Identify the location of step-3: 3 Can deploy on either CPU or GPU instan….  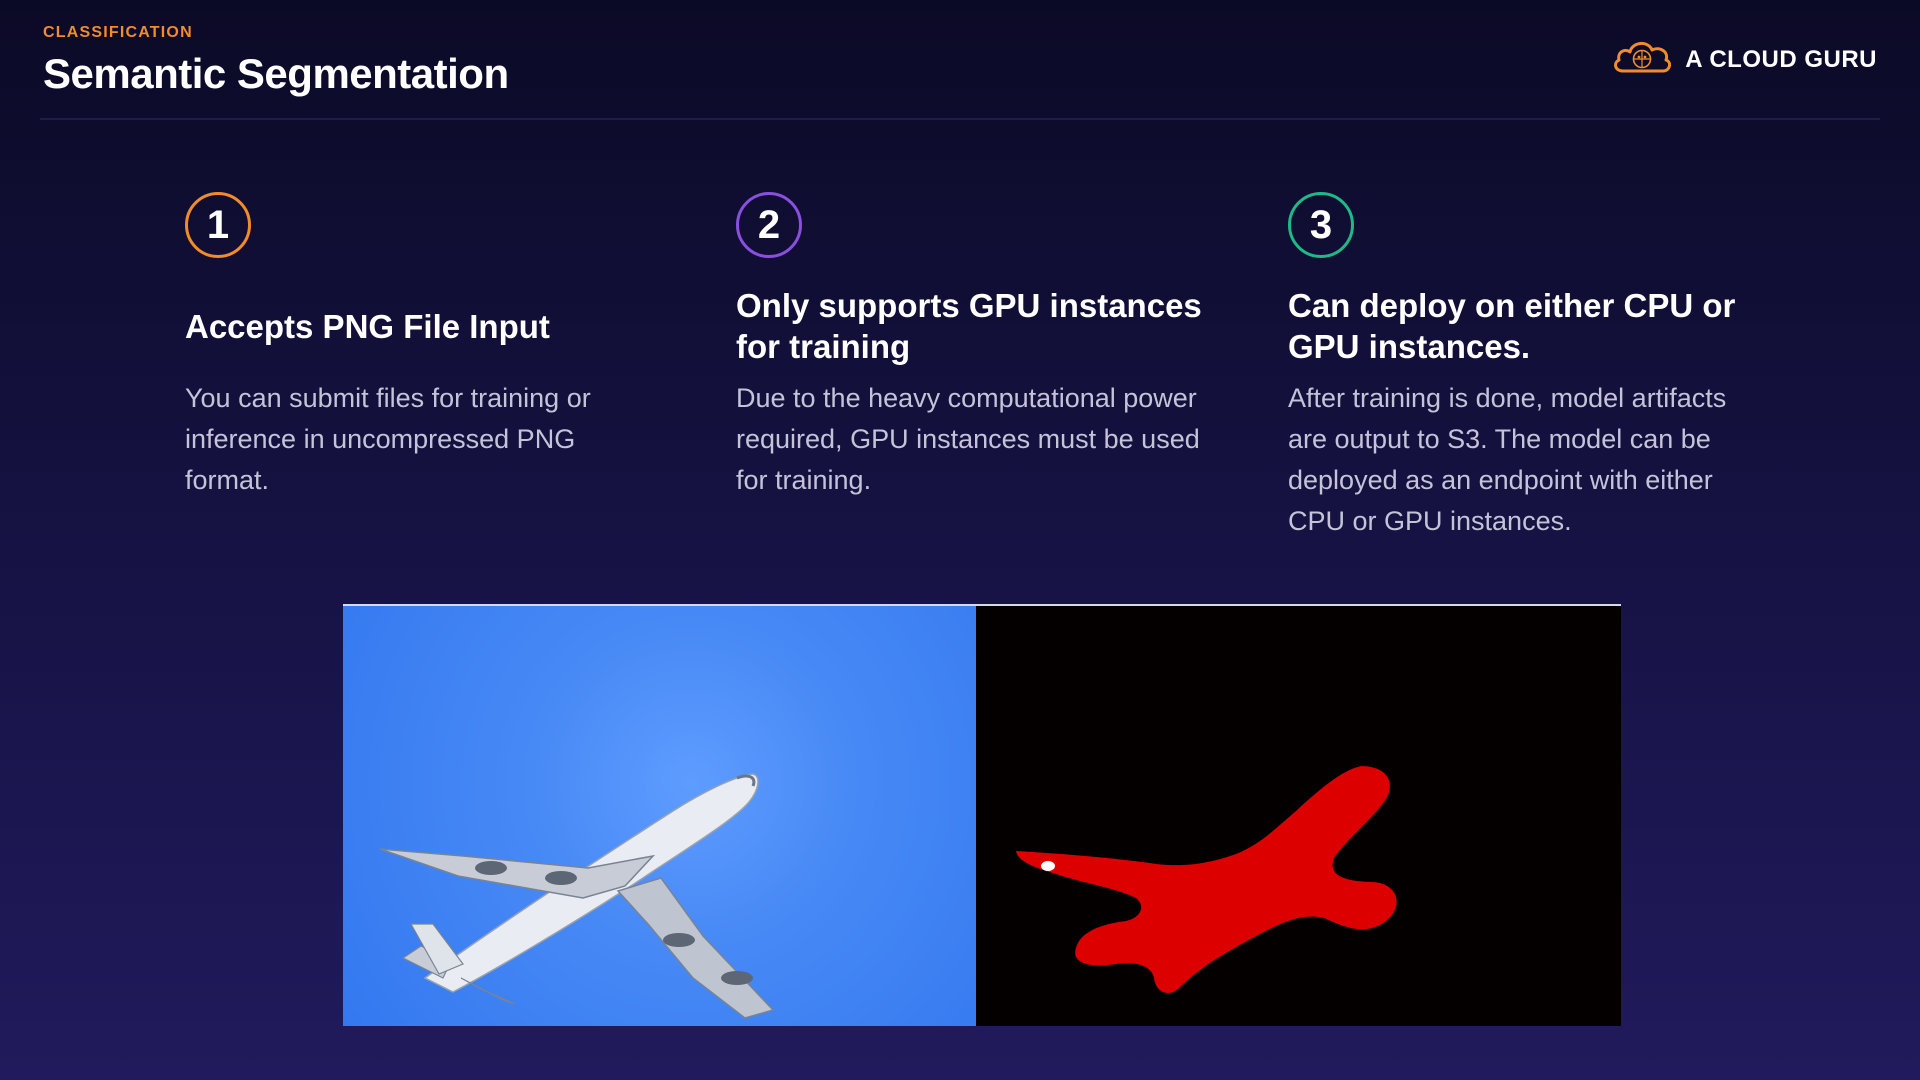
(1528, 367).